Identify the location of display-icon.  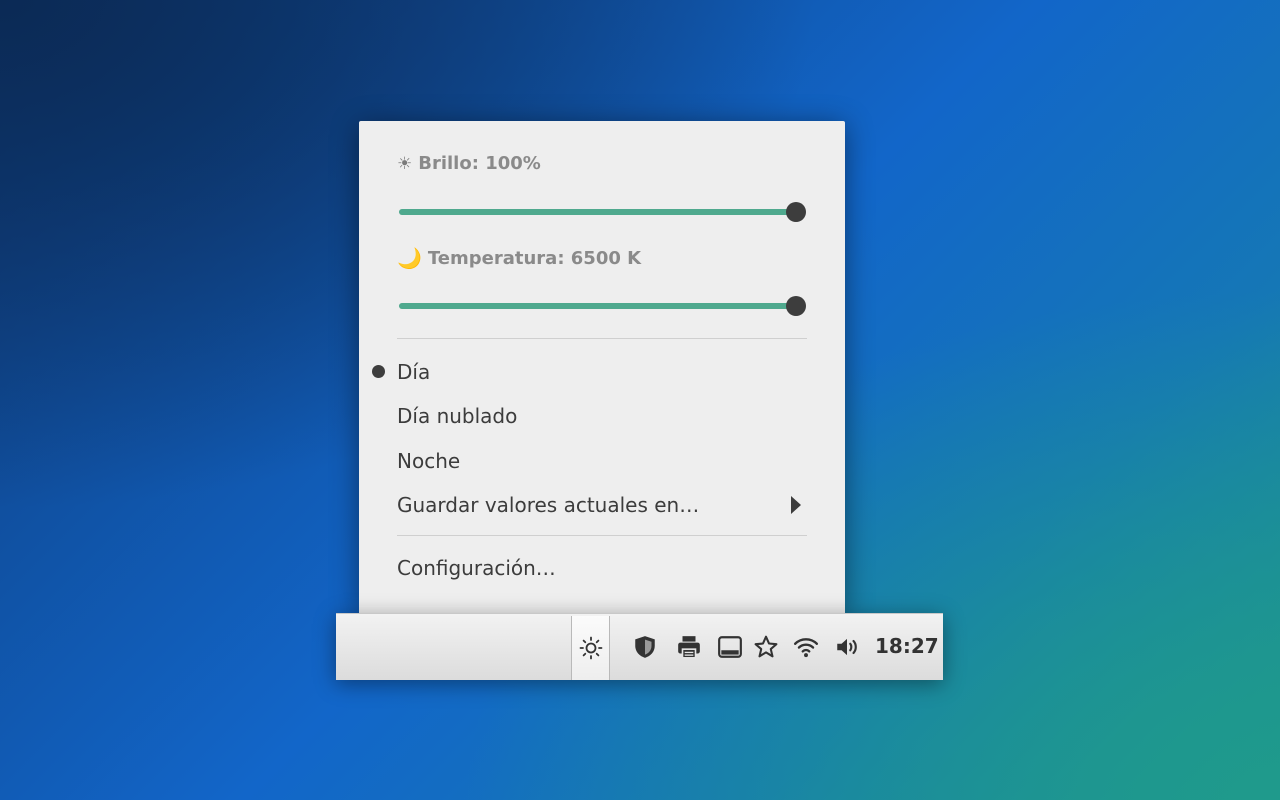
(730, 647).